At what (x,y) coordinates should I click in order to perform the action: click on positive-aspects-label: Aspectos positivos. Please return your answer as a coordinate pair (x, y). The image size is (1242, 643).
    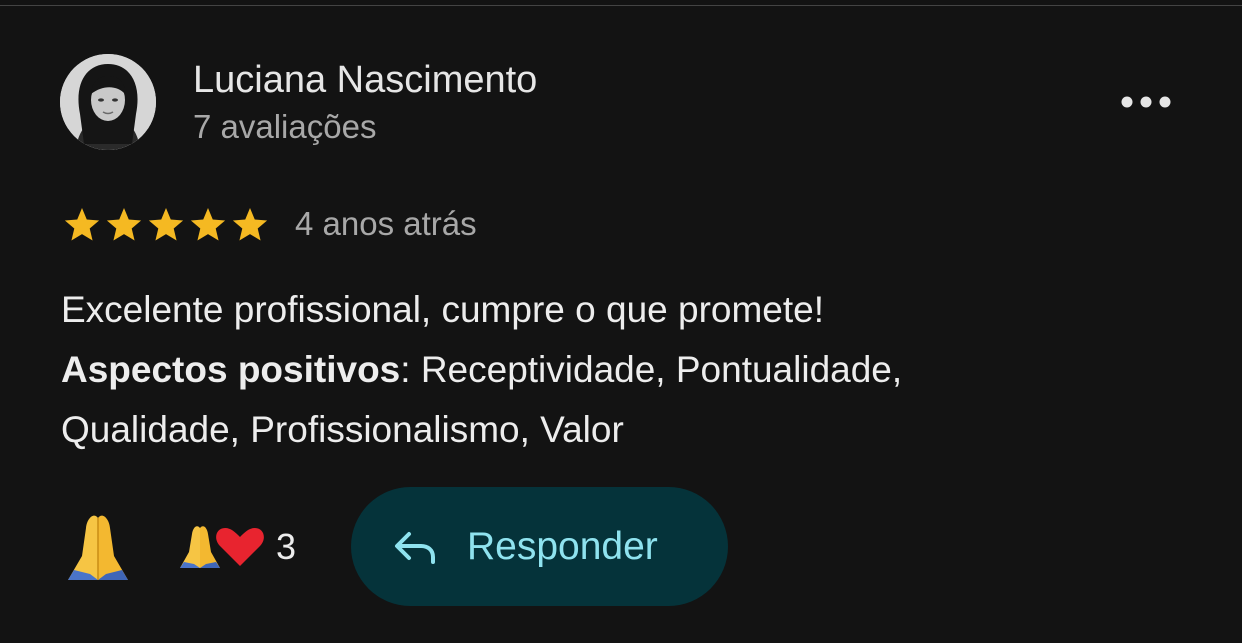
    Looking at the image, I should click on (231, 369).